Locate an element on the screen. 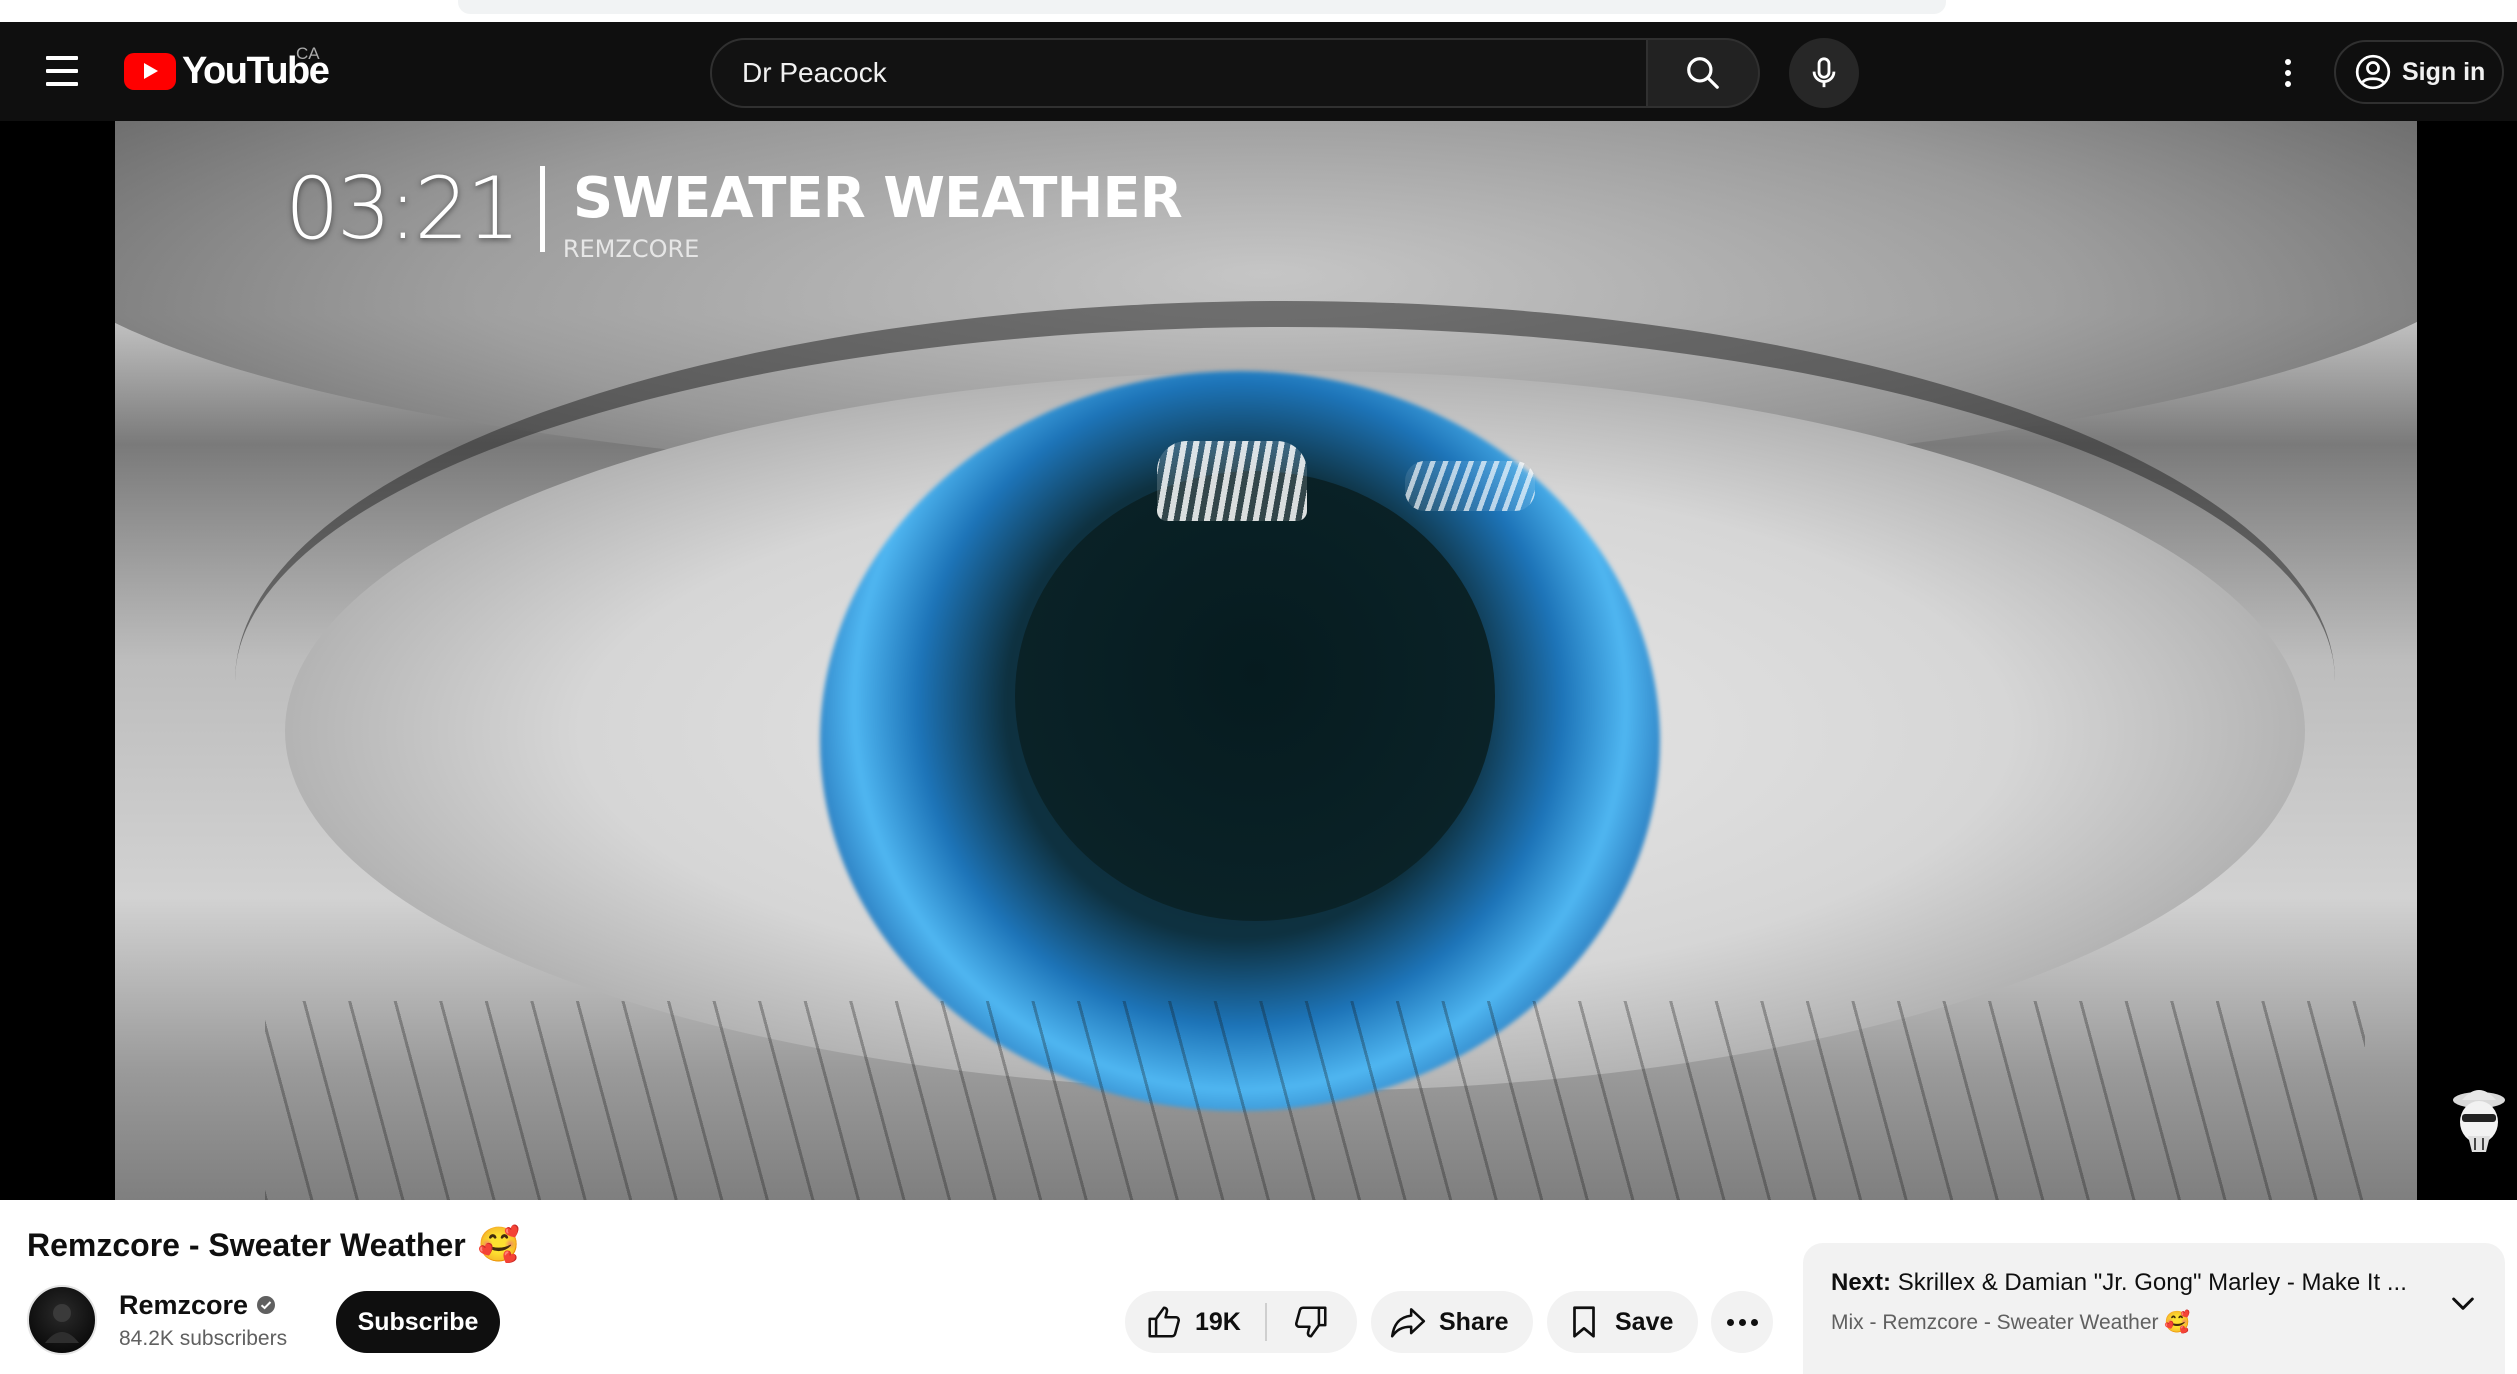 The image size is (2517, 1374). dislike-button is located at coordinates (1311, 1322).